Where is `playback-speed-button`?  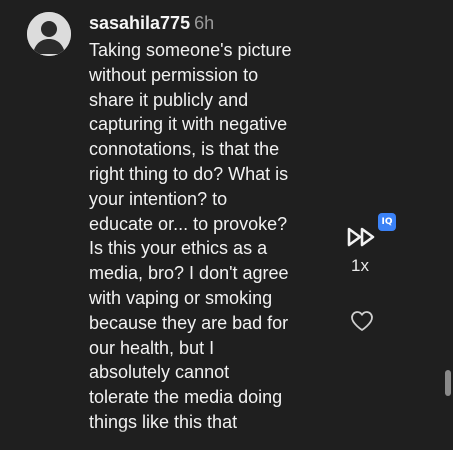 playback-speed-button is located at coordinates (362, 237).